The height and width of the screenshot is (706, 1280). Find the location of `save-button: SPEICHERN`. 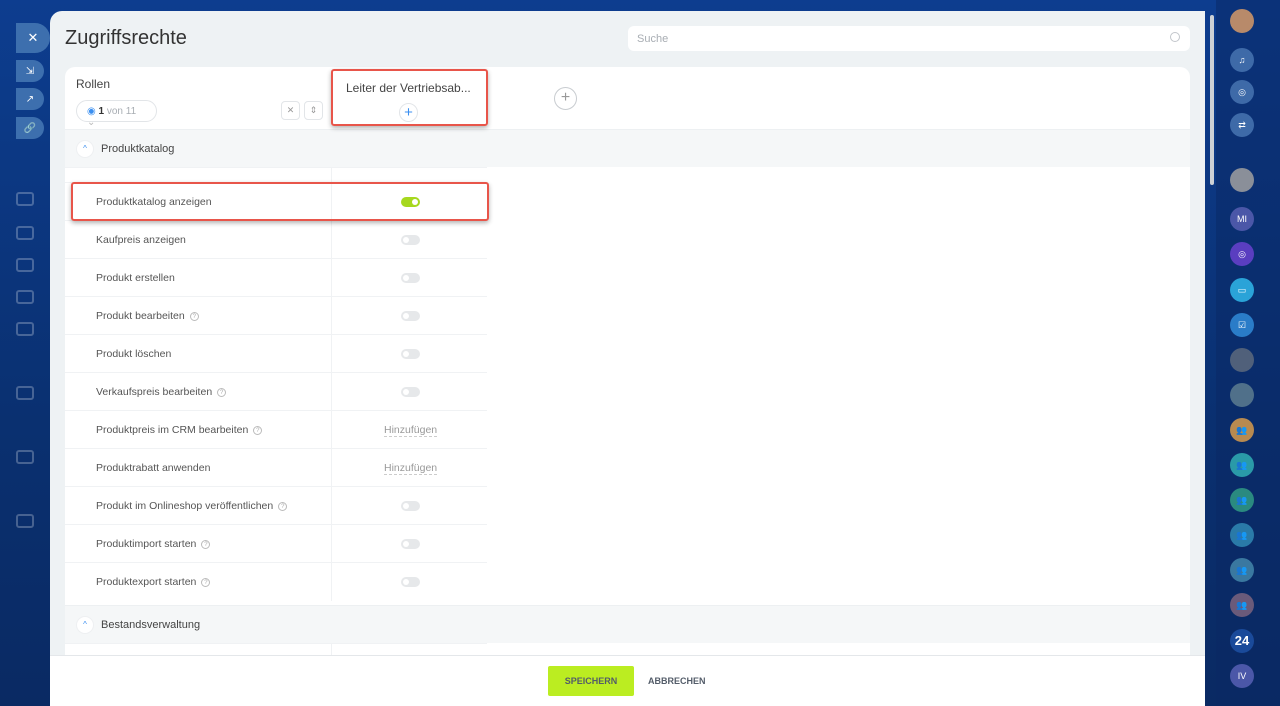

save-button: SPEICHERN is located at coordinates (591, 681).